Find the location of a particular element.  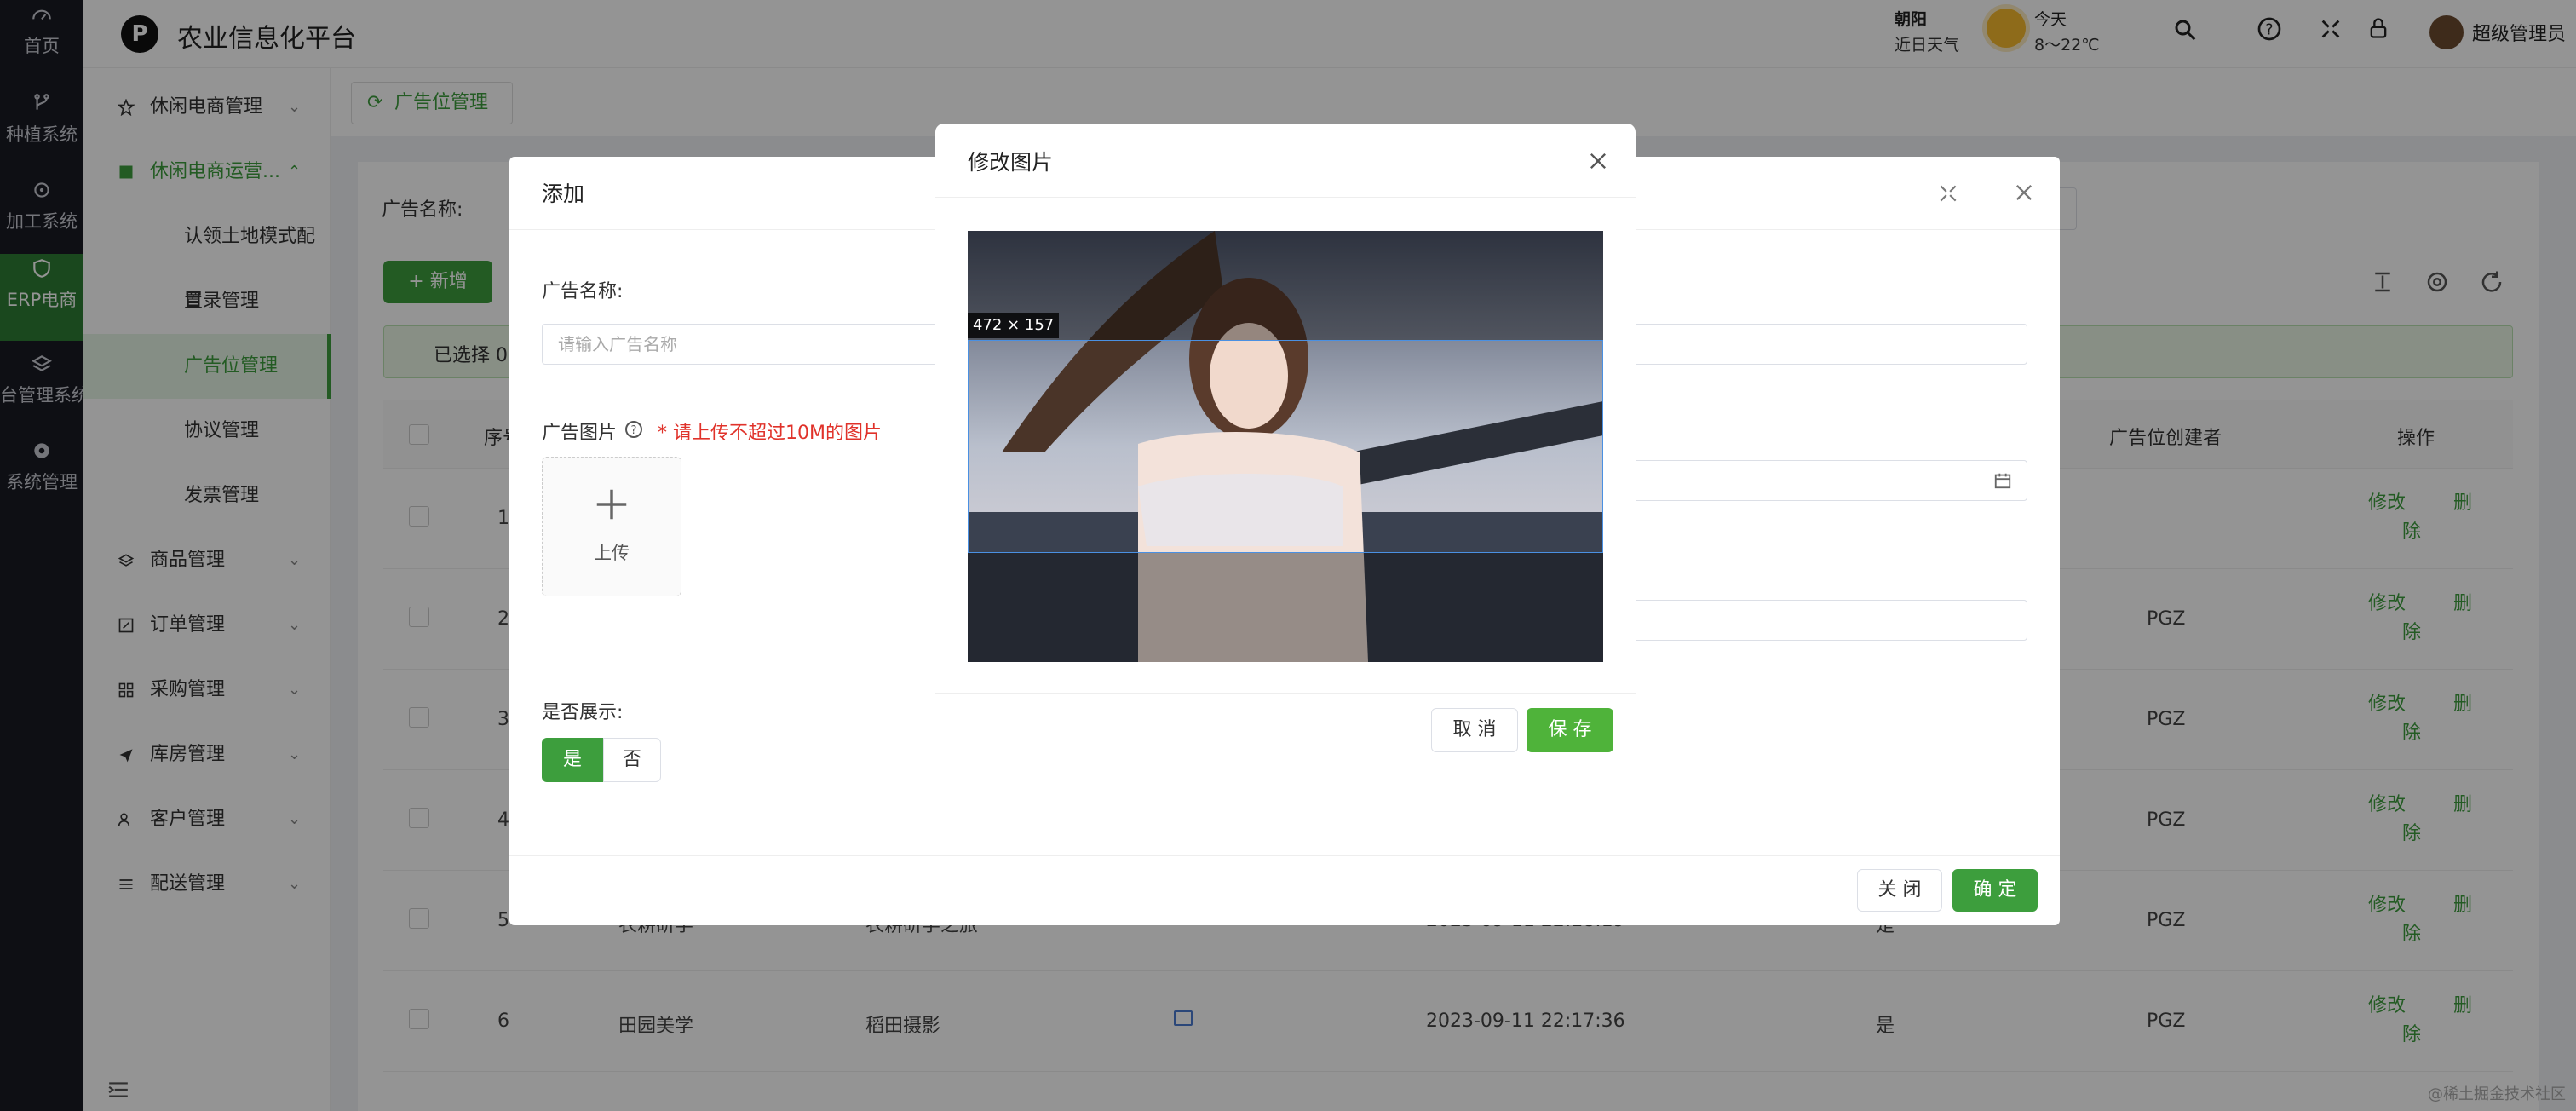

crop-image-area: 472 × 157 is located at coordinates (1286, 446).